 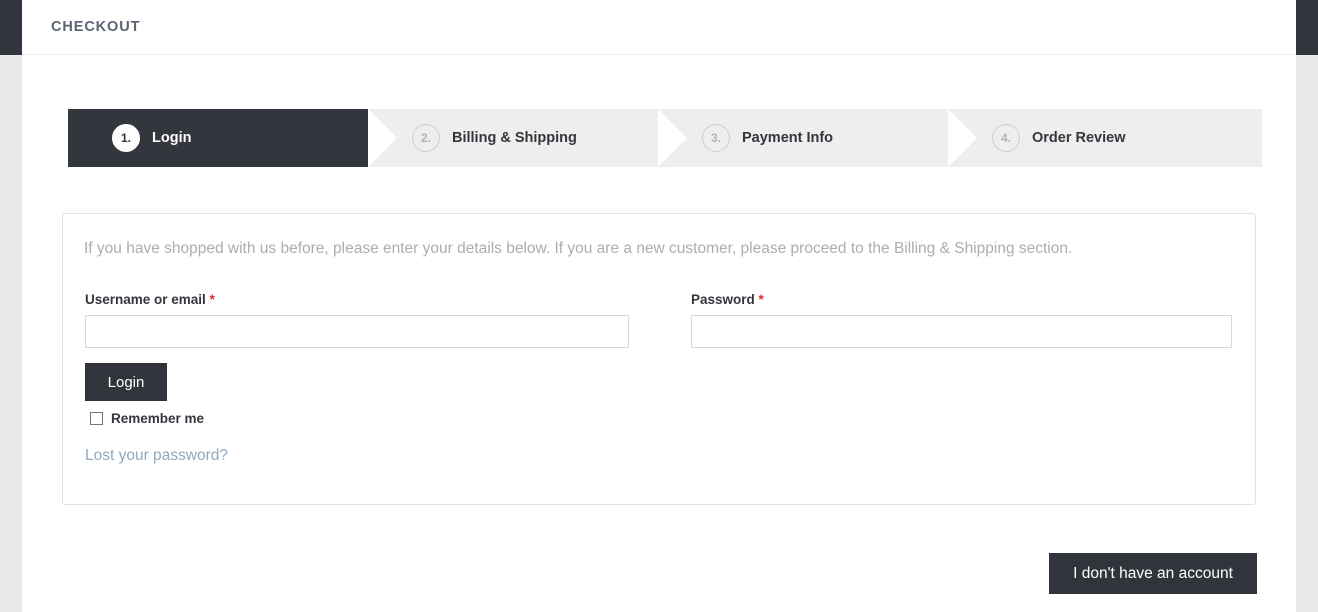 What do you see at coordinates (1153, 573) in the screenshot?
I see `no-account-button: I don't have an account` at bounding box center [1153, 573].